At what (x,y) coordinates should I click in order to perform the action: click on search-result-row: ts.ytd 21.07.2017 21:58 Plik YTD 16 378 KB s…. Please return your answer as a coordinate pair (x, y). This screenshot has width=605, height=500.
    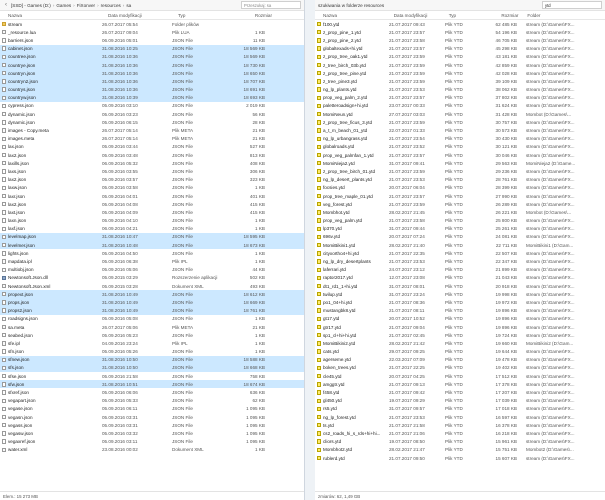
    Looking at the image, I should click on (460, 425).